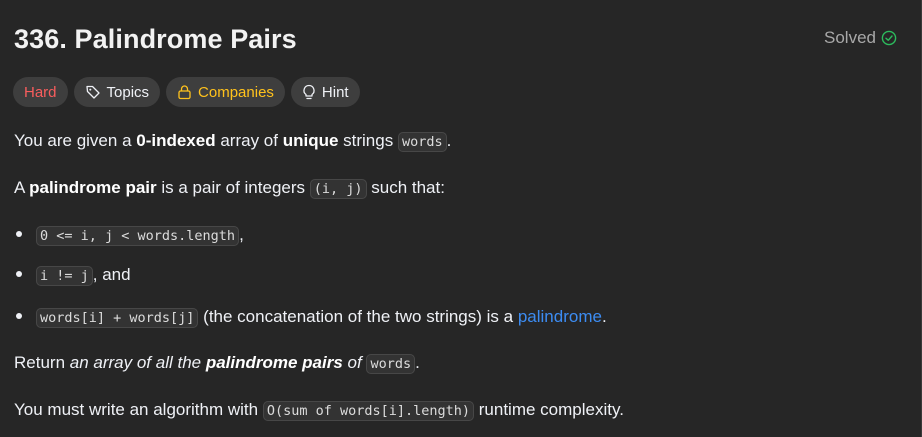 This screenshot has height=437, width=922. I want to click on text: You must write an algorithm with, so click(138, 409).